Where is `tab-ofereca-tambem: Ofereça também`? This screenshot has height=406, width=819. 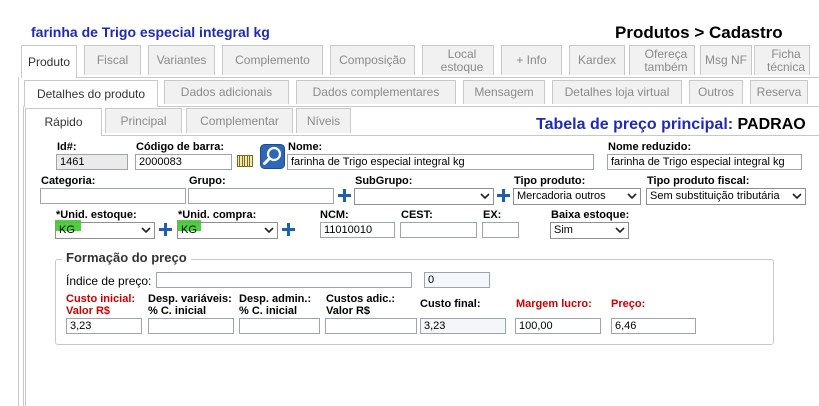
tab-ofereca-tambem: Ofereça também is located at coordinates (662, 60).